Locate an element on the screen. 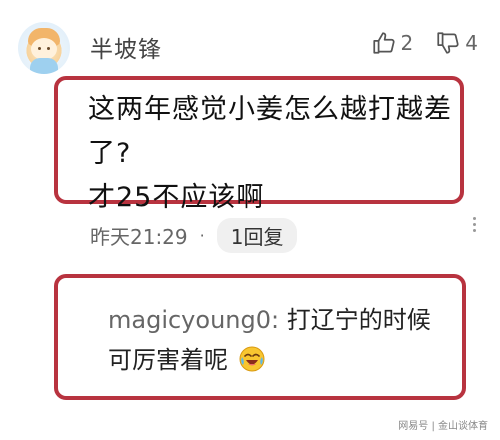  avatar is located at coordinates (44, 48).